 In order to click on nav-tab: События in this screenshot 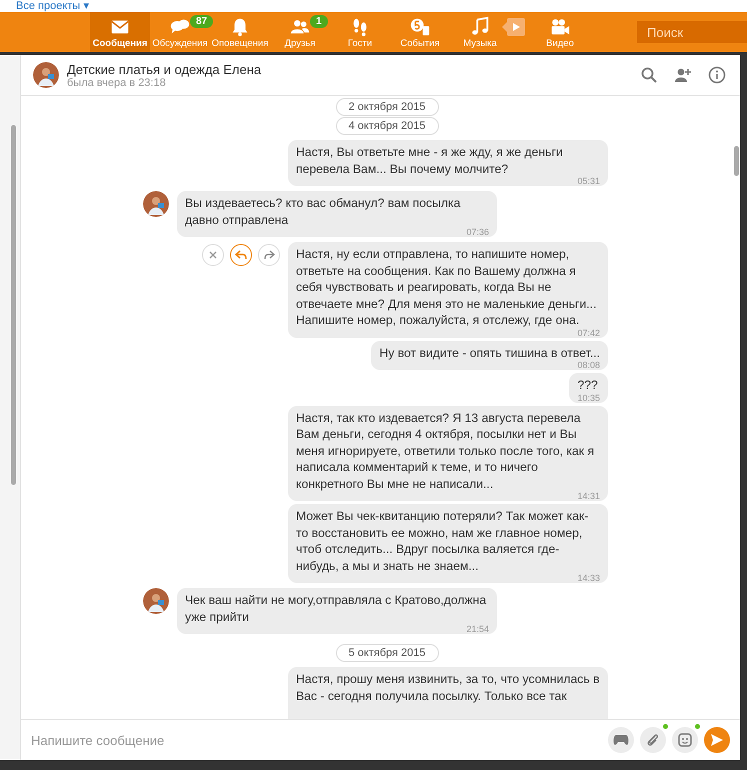, I will do `click(420, 32)`.